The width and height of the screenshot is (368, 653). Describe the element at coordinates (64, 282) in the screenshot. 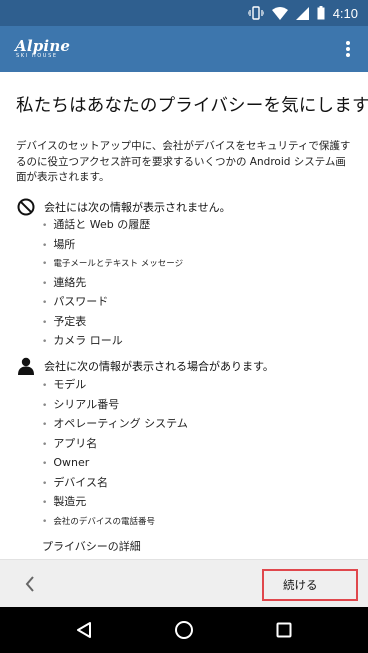

I see `list-item: • 連絡先` at that location.